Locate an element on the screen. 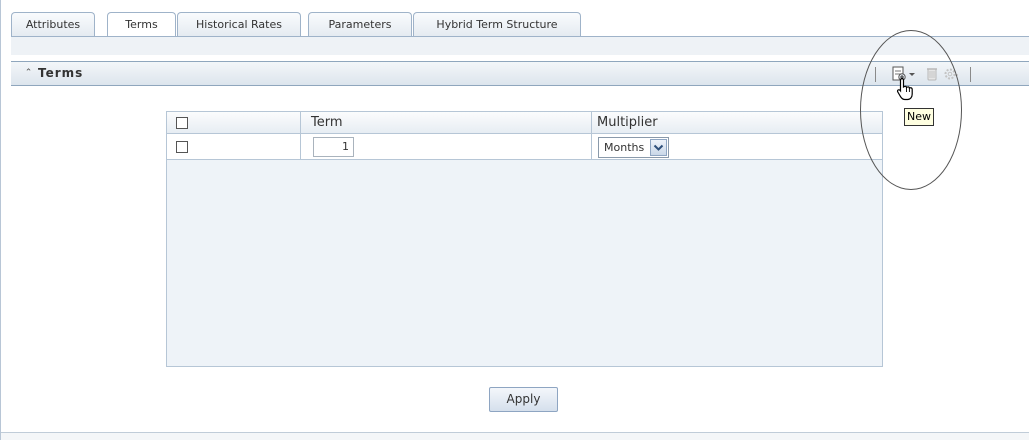 This screenshot has height=440, width=1029. tab-attributes: Attributes is located at coordinates (53, 24).